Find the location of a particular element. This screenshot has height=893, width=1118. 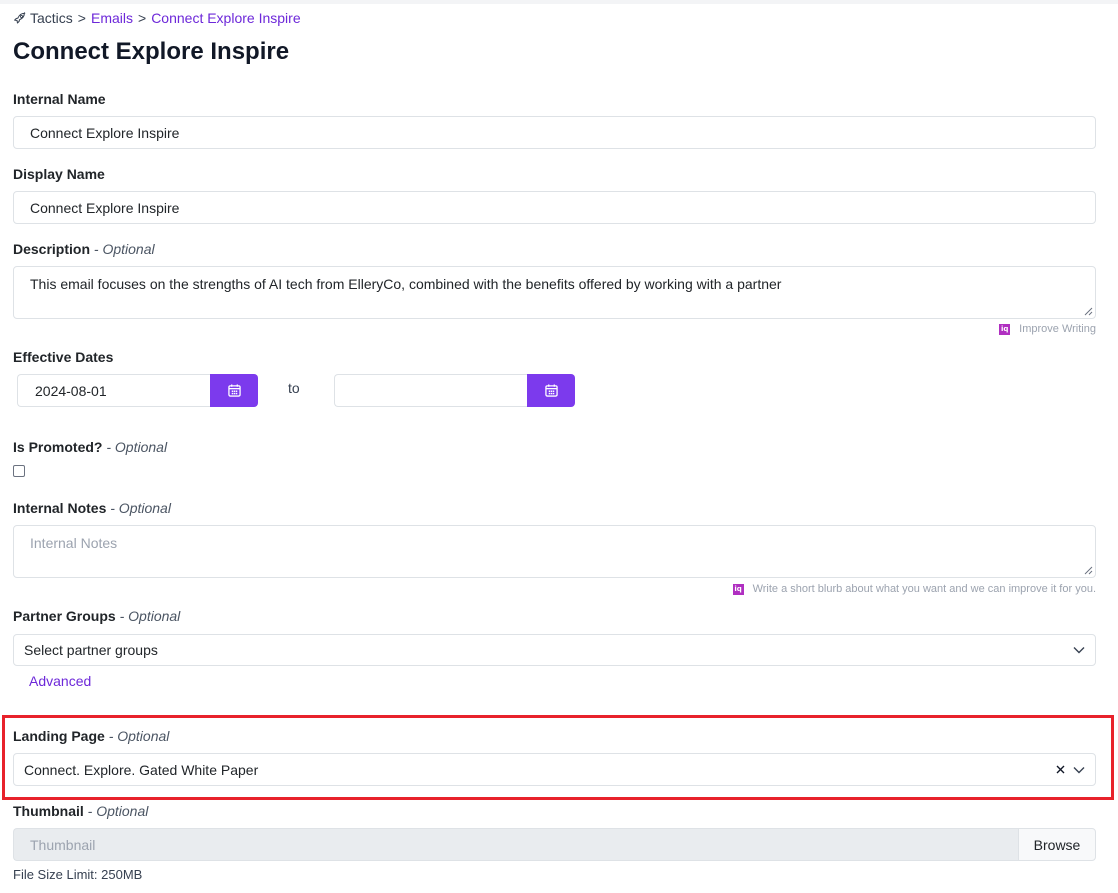

thumbnail-file-row: Thumbnail Browse is located at coordinates (554, 844).